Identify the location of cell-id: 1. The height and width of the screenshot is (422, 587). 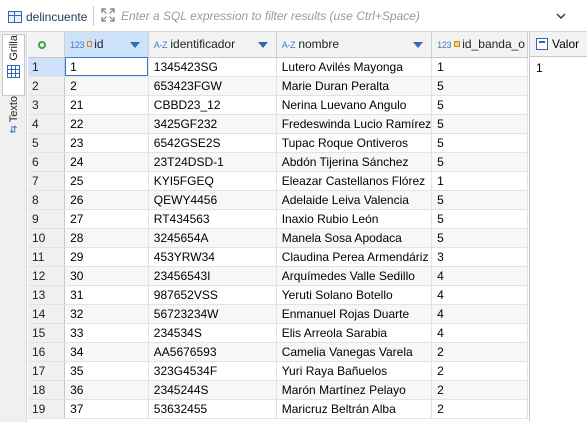
(106, 67).